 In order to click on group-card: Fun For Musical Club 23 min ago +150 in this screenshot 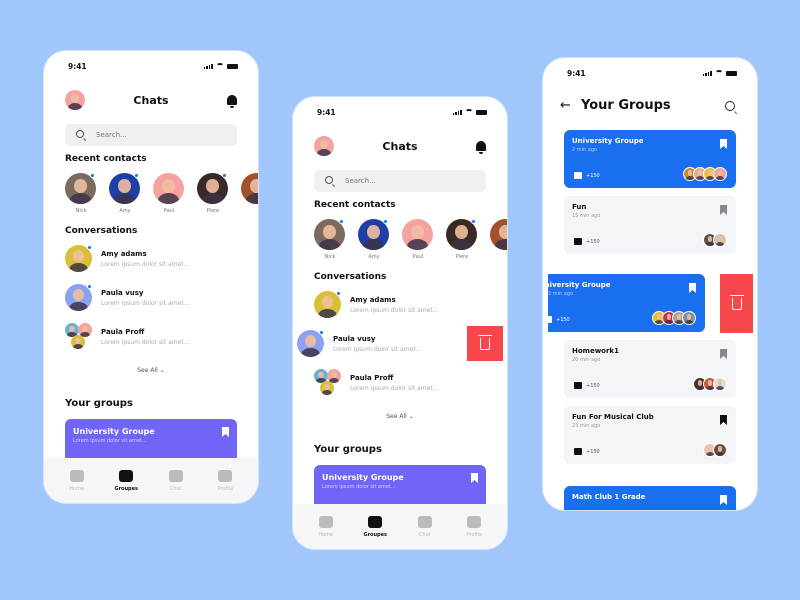, I will do `click(650, 435)`.